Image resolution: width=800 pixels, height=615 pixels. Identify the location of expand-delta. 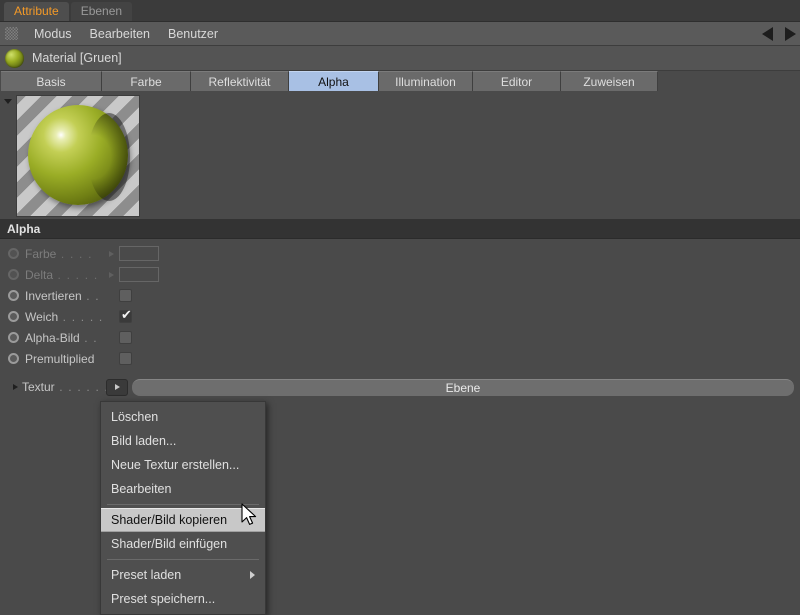
(111, 274).